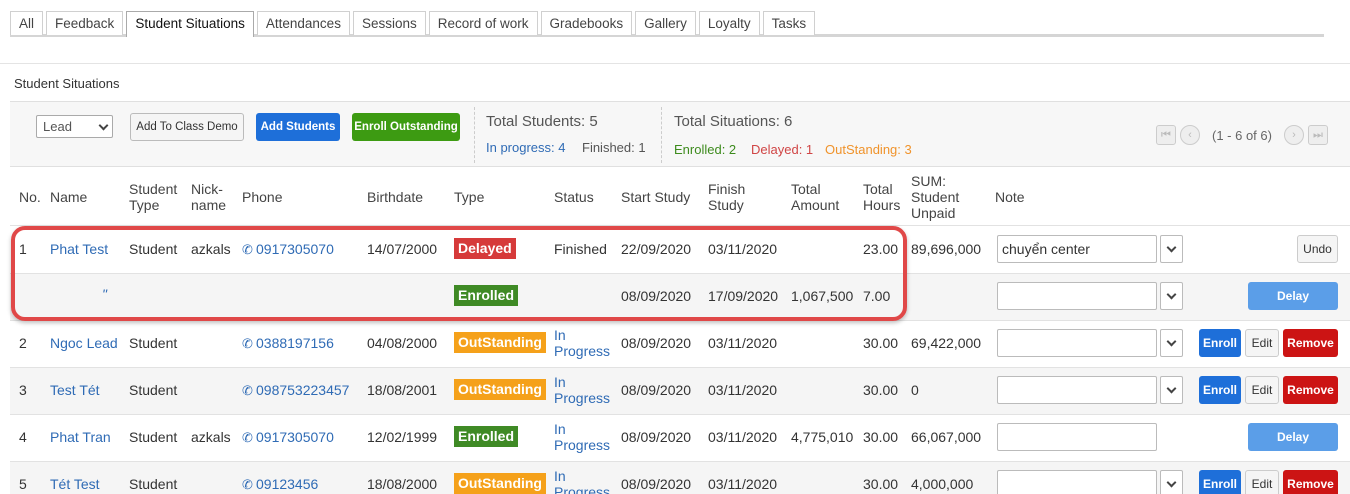  I want to click on total-amount: 1,067,500, so click(822, 296).